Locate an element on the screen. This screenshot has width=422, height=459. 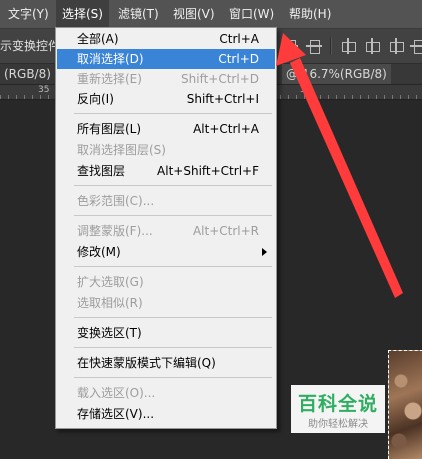
menu-item-select-all: 全部(A) Ctrl+A is located at coordinates (166, 39).